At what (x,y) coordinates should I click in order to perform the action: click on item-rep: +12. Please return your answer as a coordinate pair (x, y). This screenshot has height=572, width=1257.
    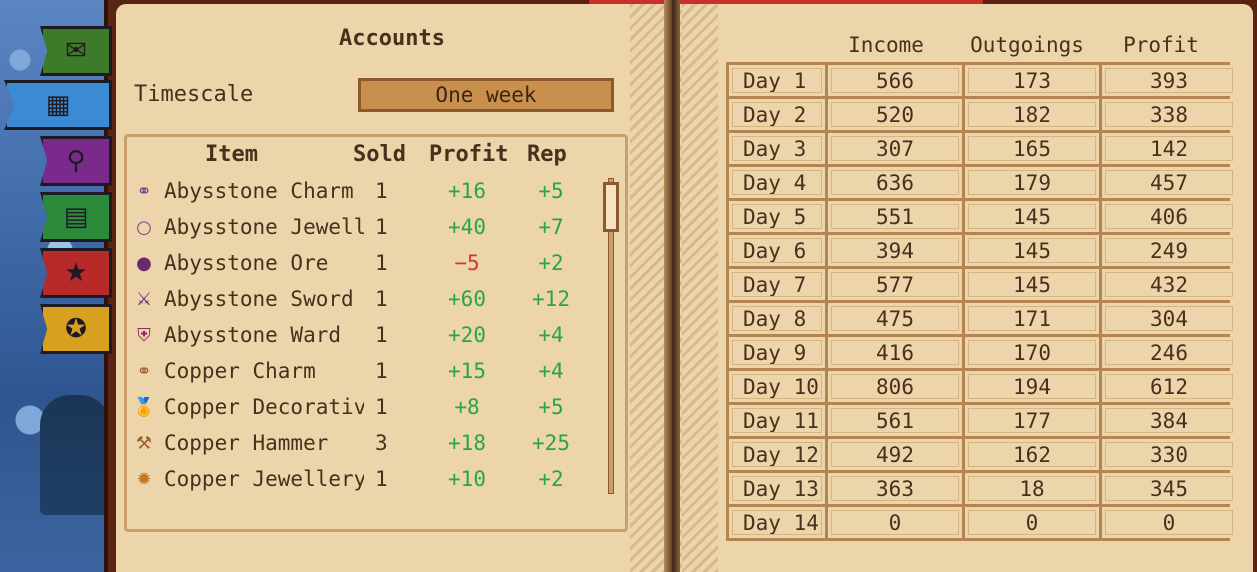
    Looking at the image, I should click on (551, 299).